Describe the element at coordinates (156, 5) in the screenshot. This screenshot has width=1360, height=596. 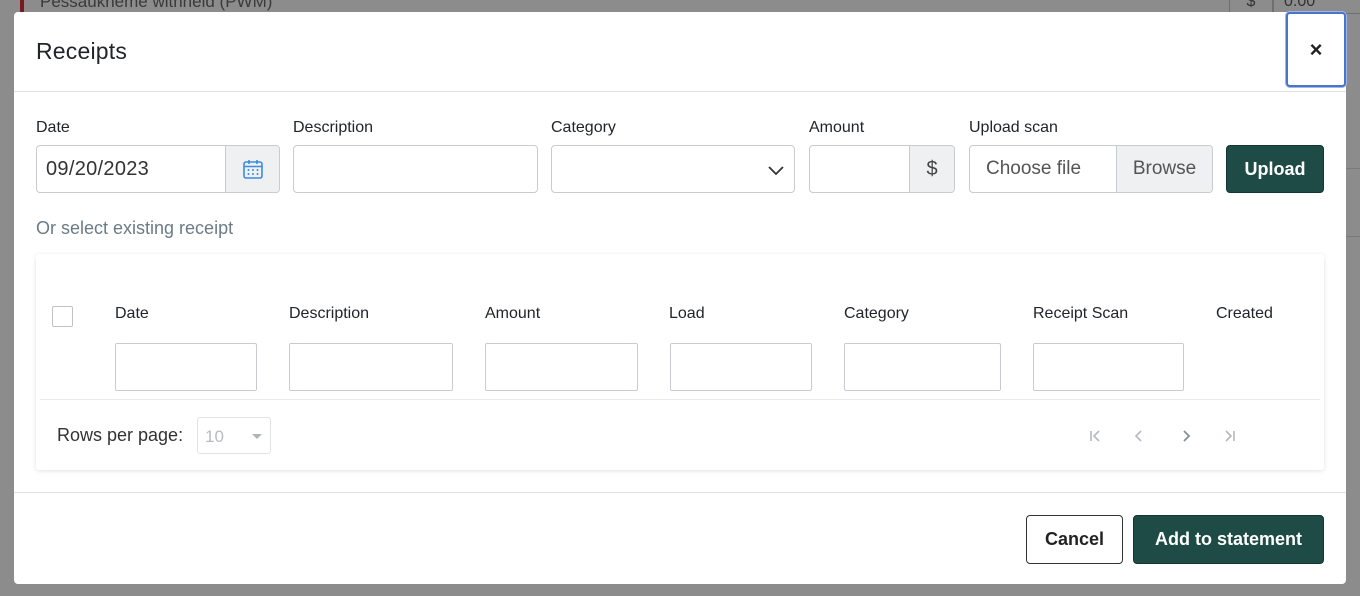
I see `backdrop-text: Pessaukneme withheld (PWM)` at that location.